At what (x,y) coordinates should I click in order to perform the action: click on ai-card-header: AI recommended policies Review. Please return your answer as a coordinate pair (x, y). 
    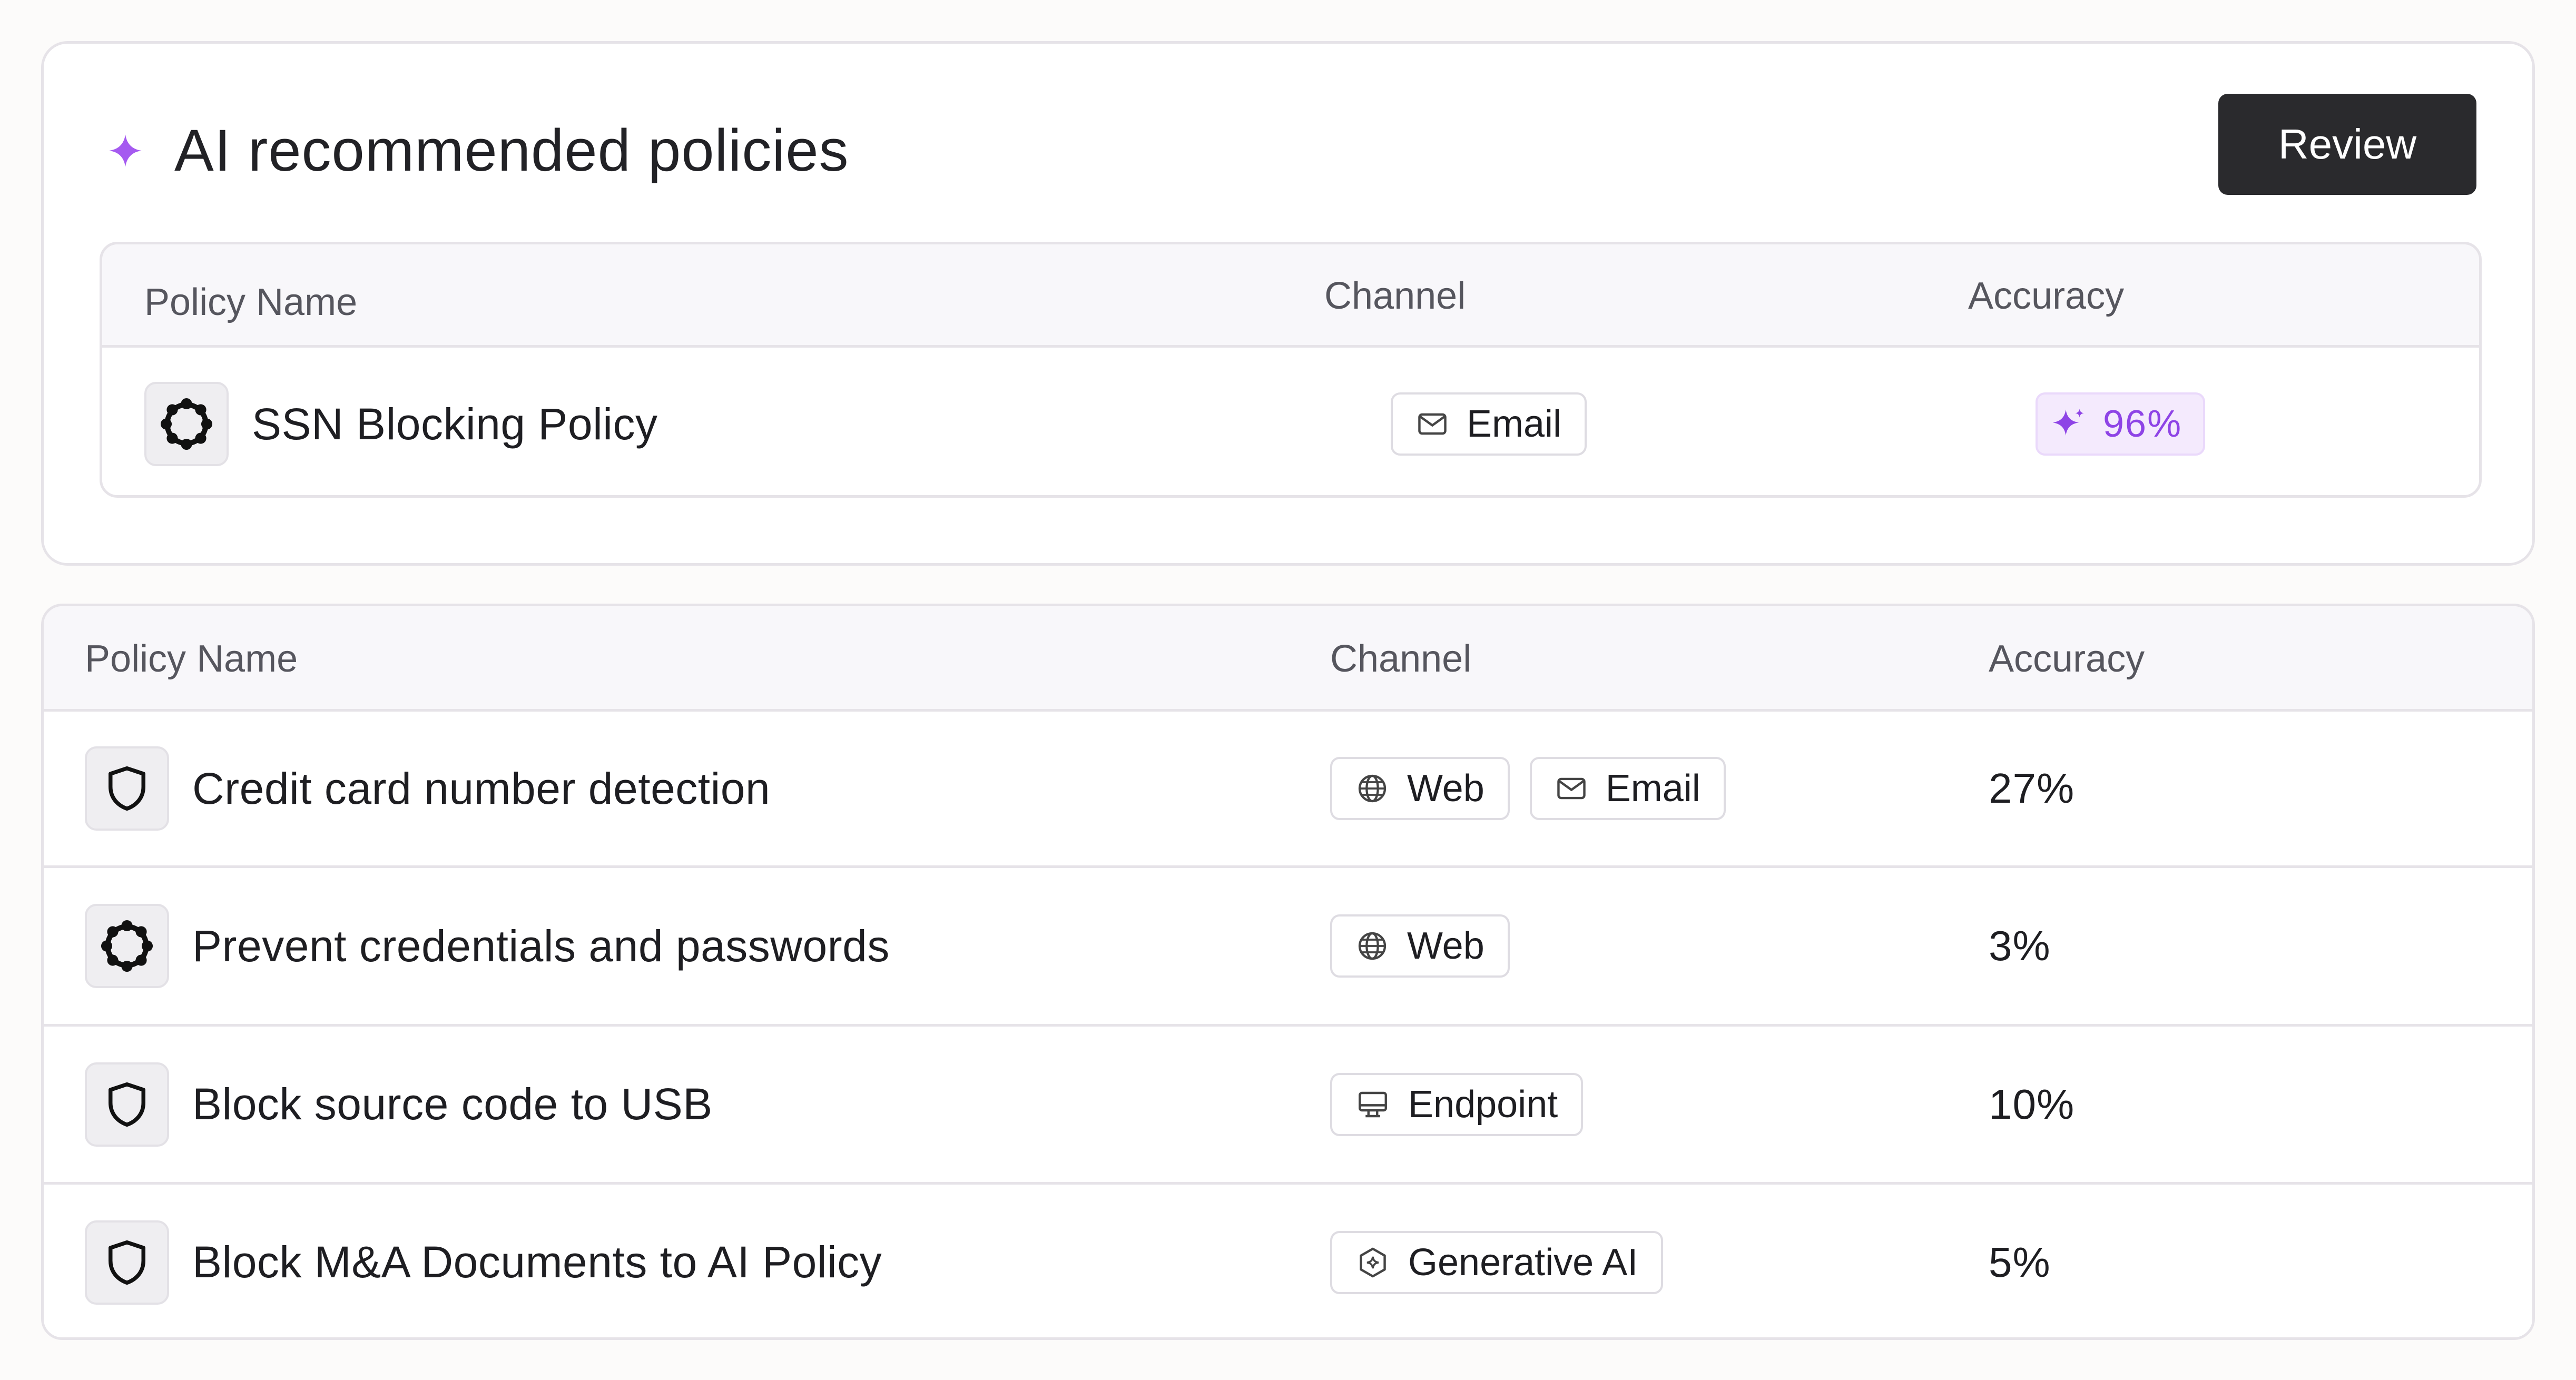
    Looking at the image, I should click on (1288, 144).